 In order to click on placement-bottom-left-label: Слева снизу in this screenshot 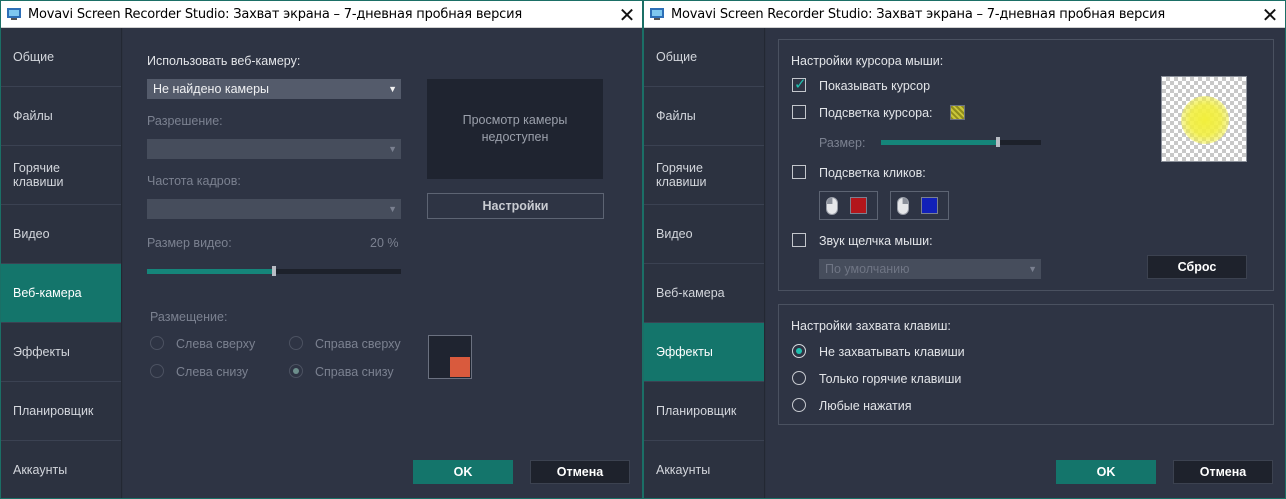, I will do `click(212, 372)`.